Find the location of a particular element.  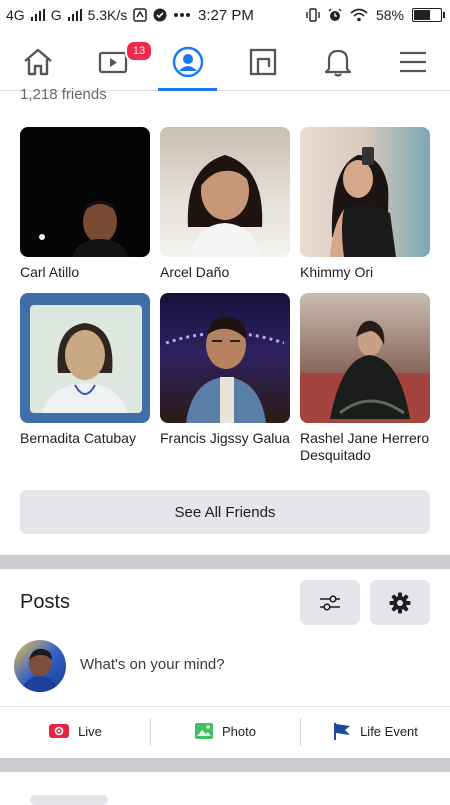

life-event-icon is located at coordinates (342, 731).